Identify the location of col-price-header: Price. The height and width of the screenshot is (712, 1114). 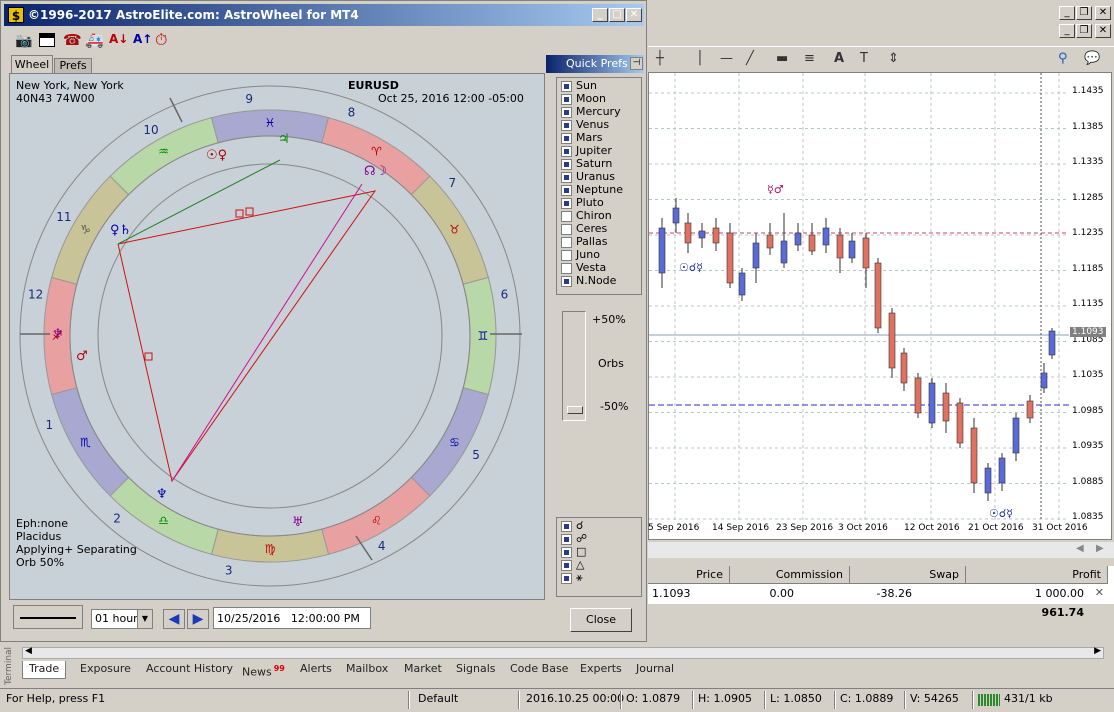
(689, 575).